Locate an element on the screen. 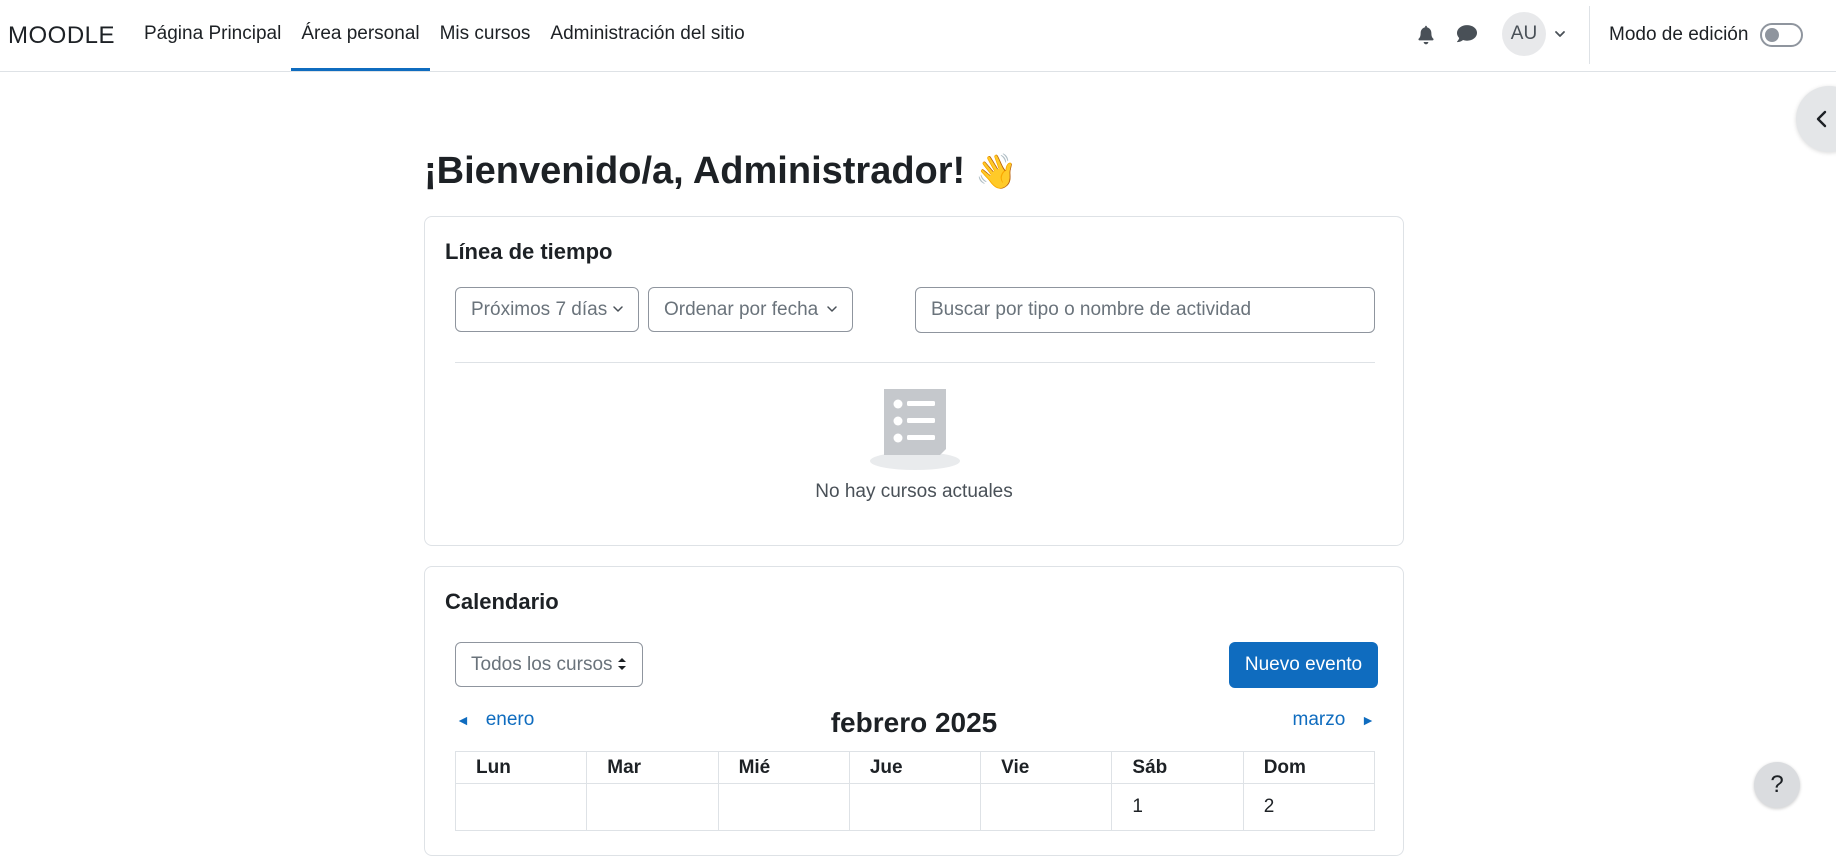  calendar-day-cell: 1 is located at coordinates (1177, 807).